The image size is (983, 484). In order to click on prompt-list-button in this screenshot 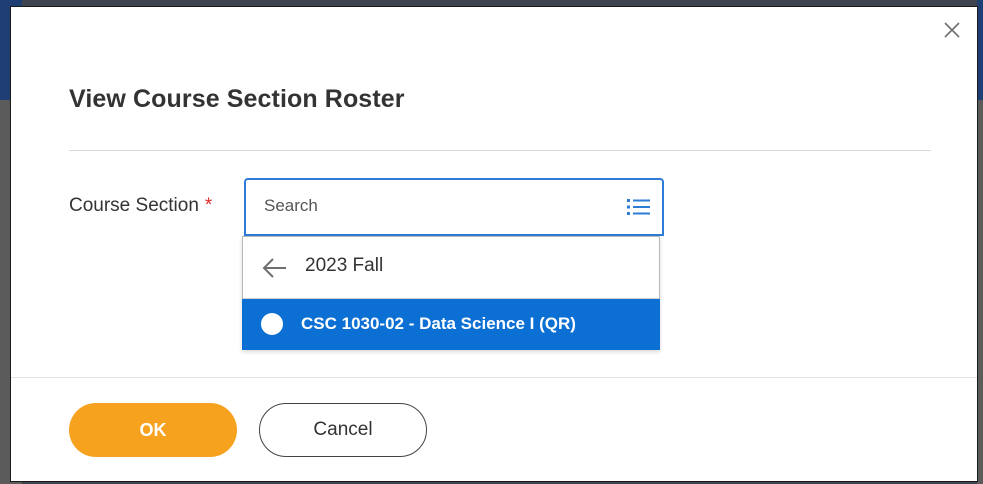, I will do `click(639, 207)`.